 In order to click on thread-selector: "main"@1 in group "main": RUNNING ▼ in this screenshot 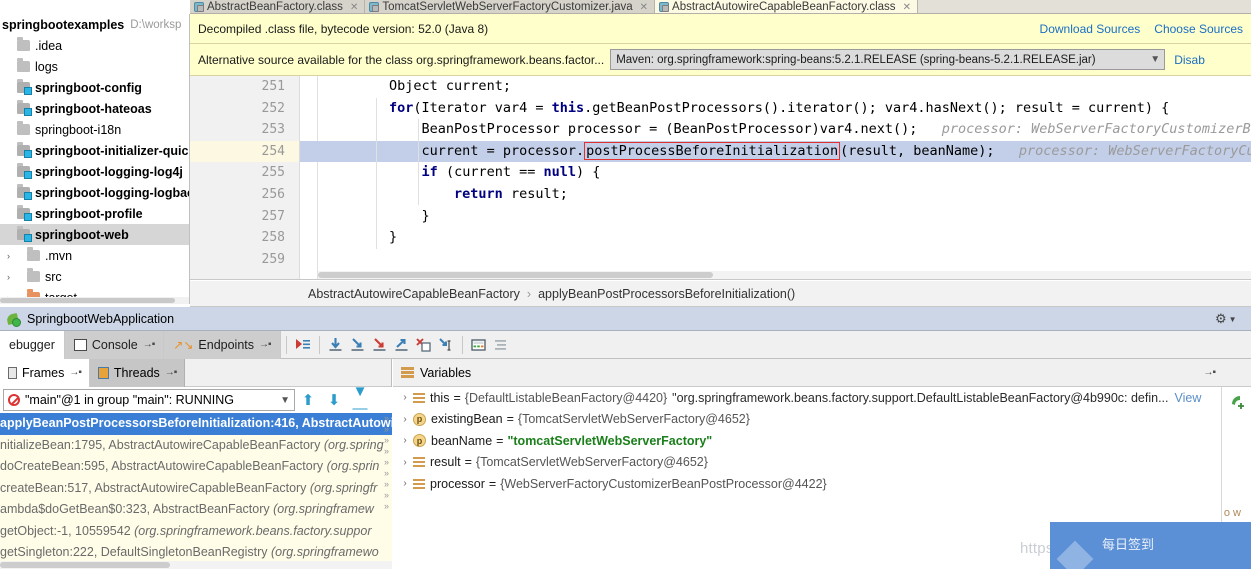, I will do `click(149, 400)`.